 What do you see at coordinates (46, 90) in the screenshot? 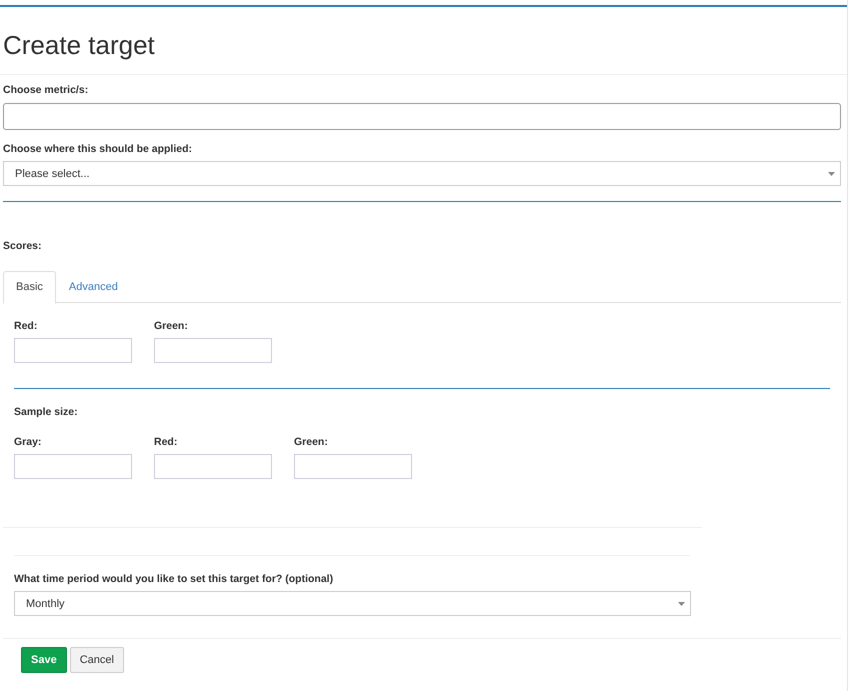
I see `field-label: Choose metric/s:` at bounding box center [46, 90].